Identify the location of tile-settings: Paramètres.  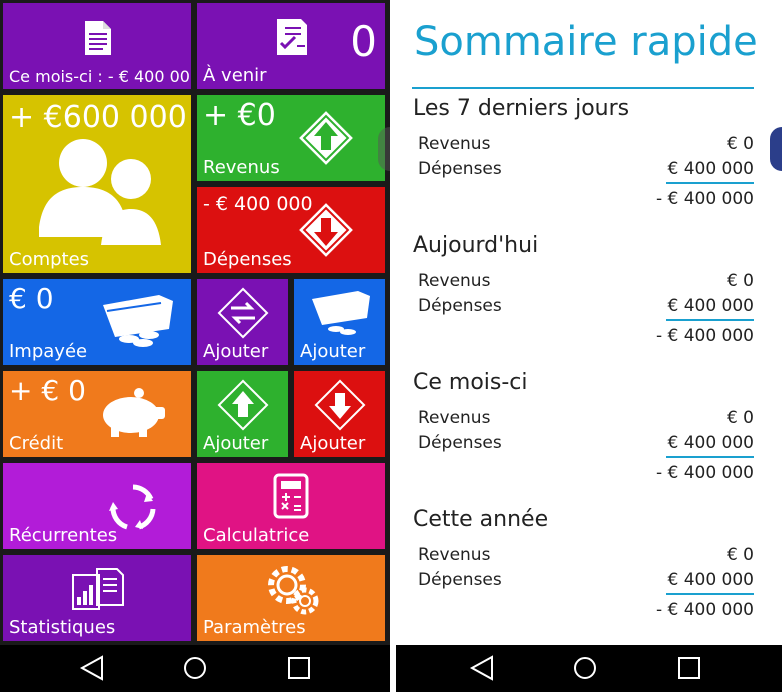
(291, 598).